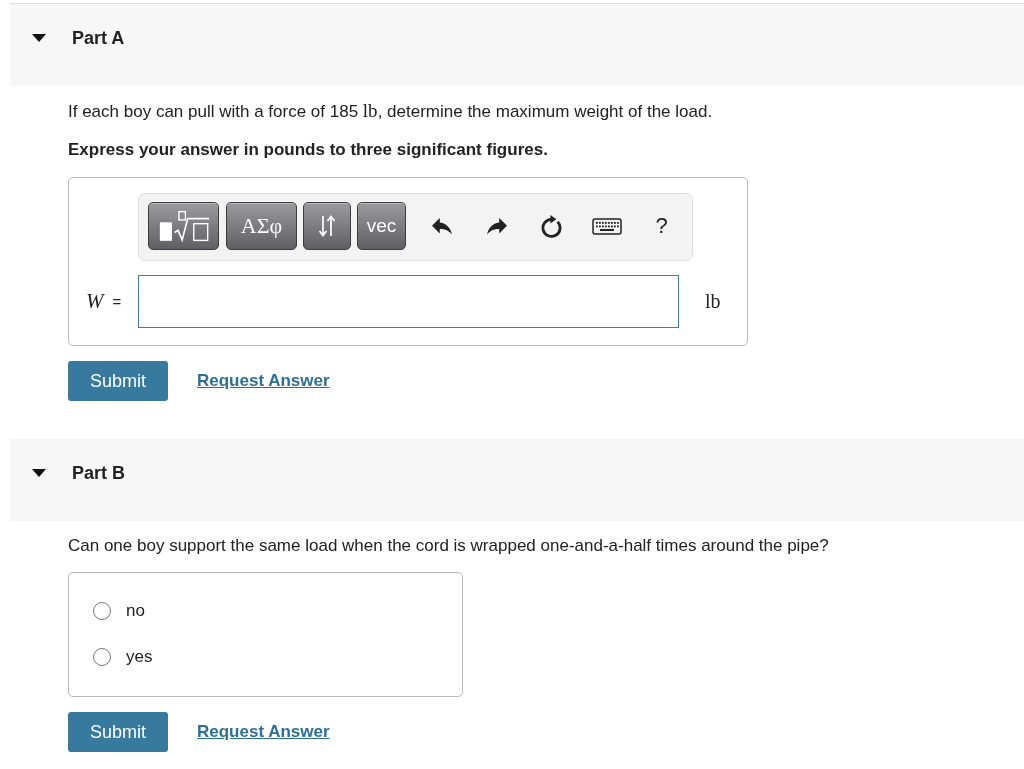 Image resolution: width=1024 pixels, height=769 pixels. What do you see at coordinates (98, 473) in the screenshot?
I see `part-title: Part B` at bounding box center [98, 473].